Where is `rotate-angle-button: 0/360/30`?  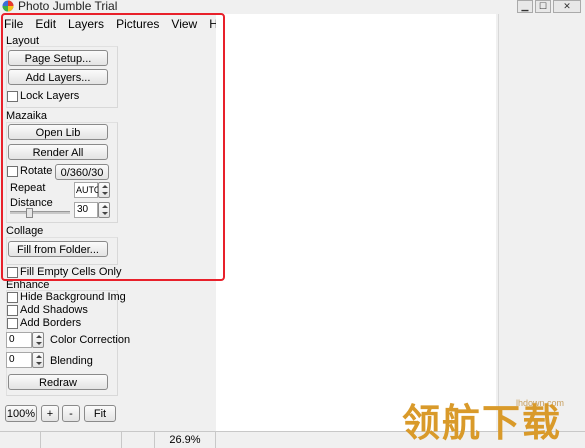 rotate-angle-button: 0/360/30 is located at coordinates (82, 172).